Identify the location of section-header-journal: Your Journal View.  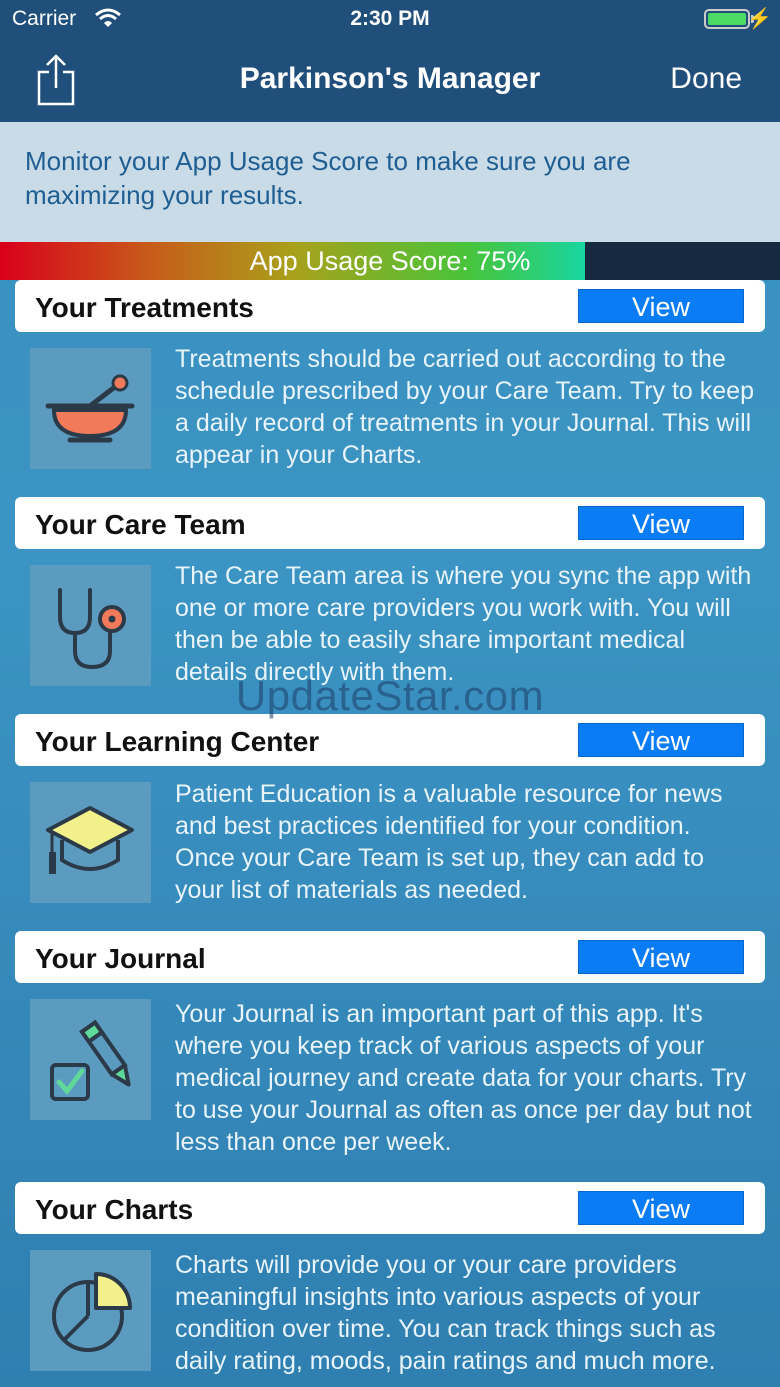
(390, 957).